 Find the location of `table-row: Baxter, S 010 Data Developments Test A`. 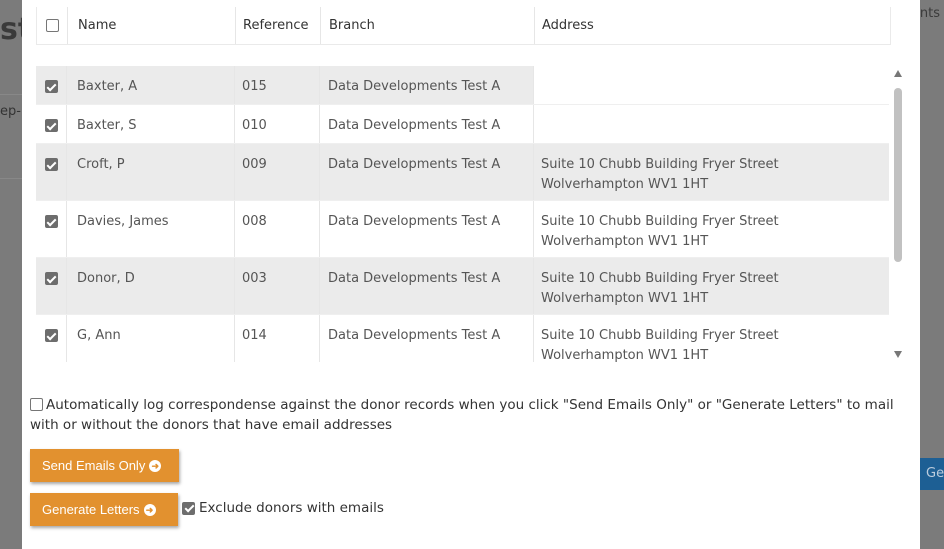

table-row: Baxter, S 010 Data Developments Test A is located at coordinates (462, 124).